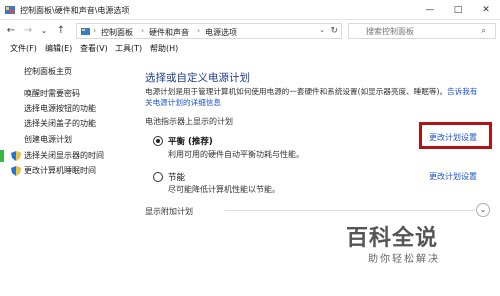  Describe the element at coordinates (169, 32) in the screenshot. I see `breadcrumb-hardware-sound: 硬件和声音` at that location.